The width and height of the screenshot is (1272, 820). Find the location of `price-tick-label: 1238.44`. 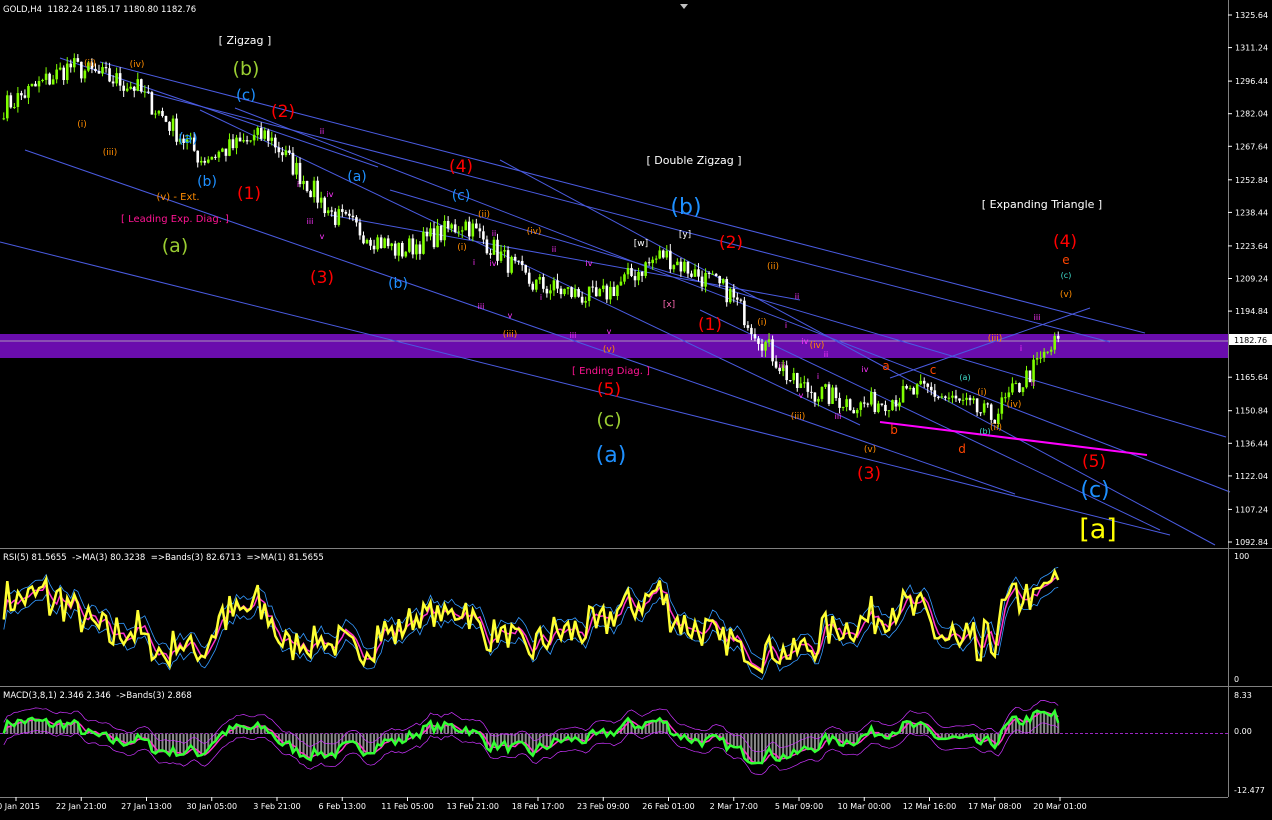

price-tick-label: 1238.44 is located at coordinates (1251, 212).